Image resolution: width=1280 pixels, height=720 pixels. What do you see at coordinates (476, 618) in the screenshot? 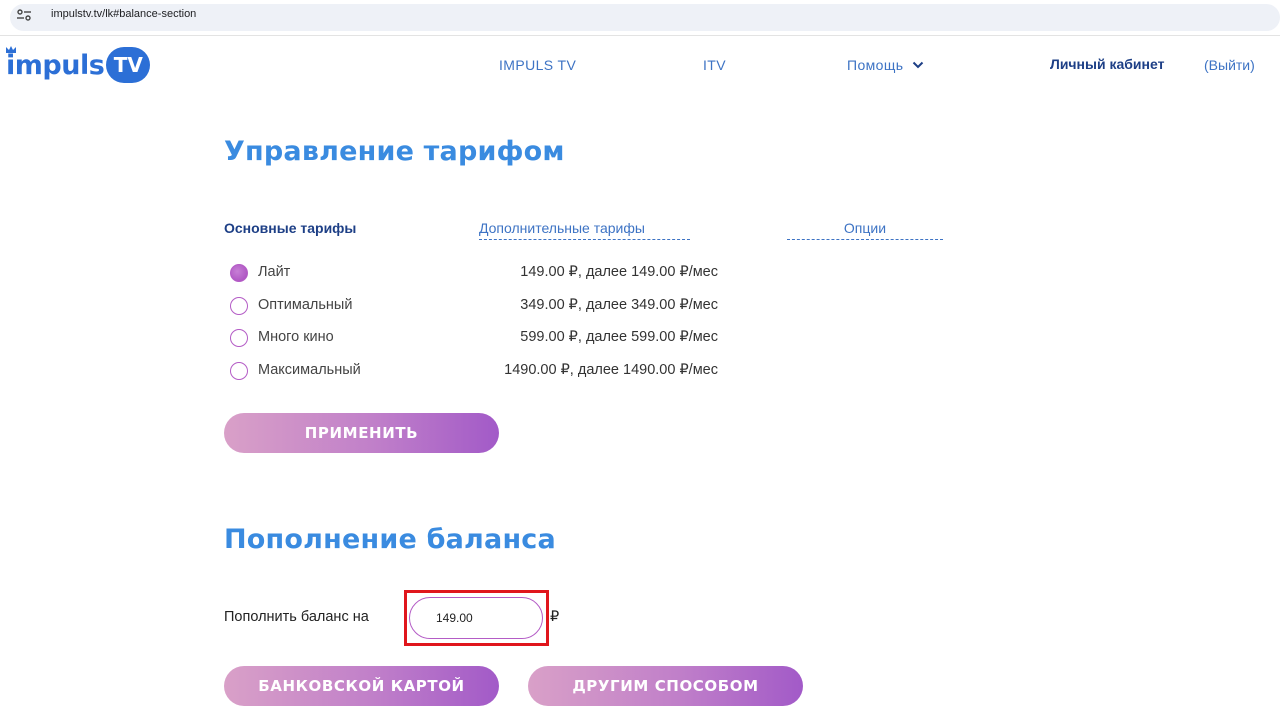
I see `balance-amount-input` at bounding box center [476, 618].